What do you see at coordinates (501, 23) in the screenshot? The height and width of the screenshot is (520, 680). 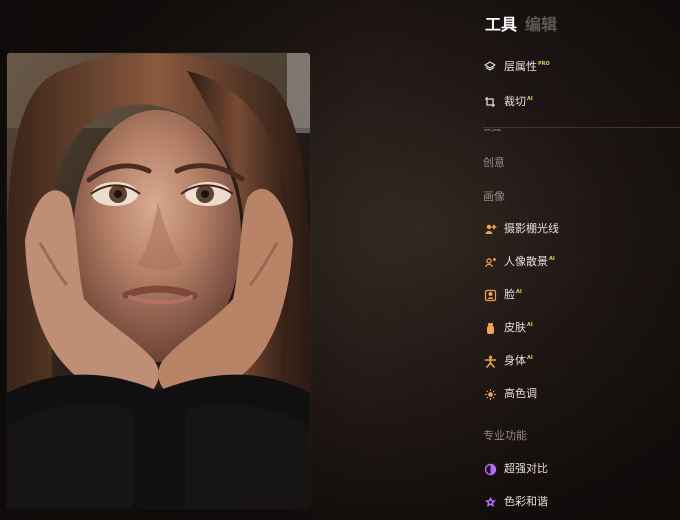 I see `tab-tools: 工具` at bounding box center [501, 23].